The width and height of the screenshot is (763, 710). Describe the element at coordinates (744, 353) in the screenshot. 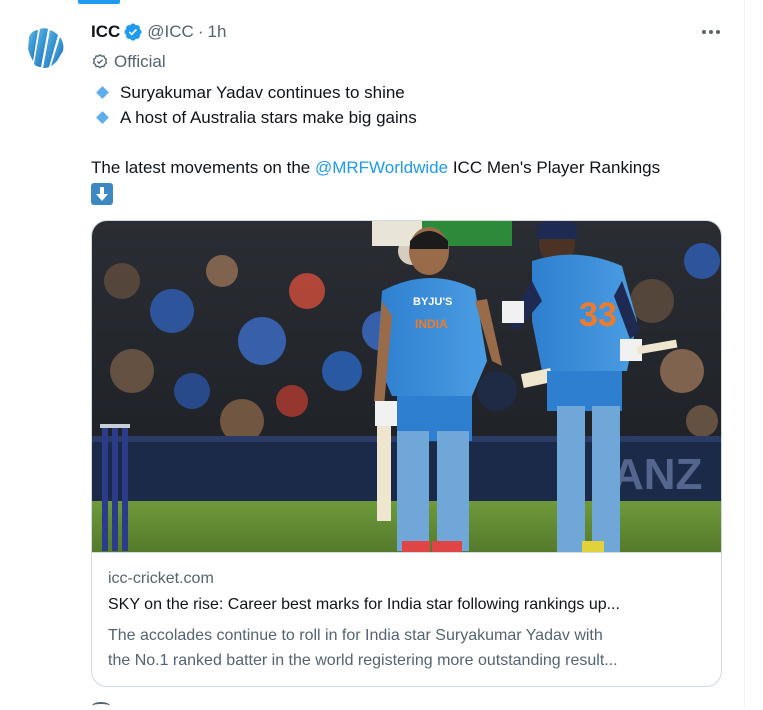

I see `column-divider` at that location.